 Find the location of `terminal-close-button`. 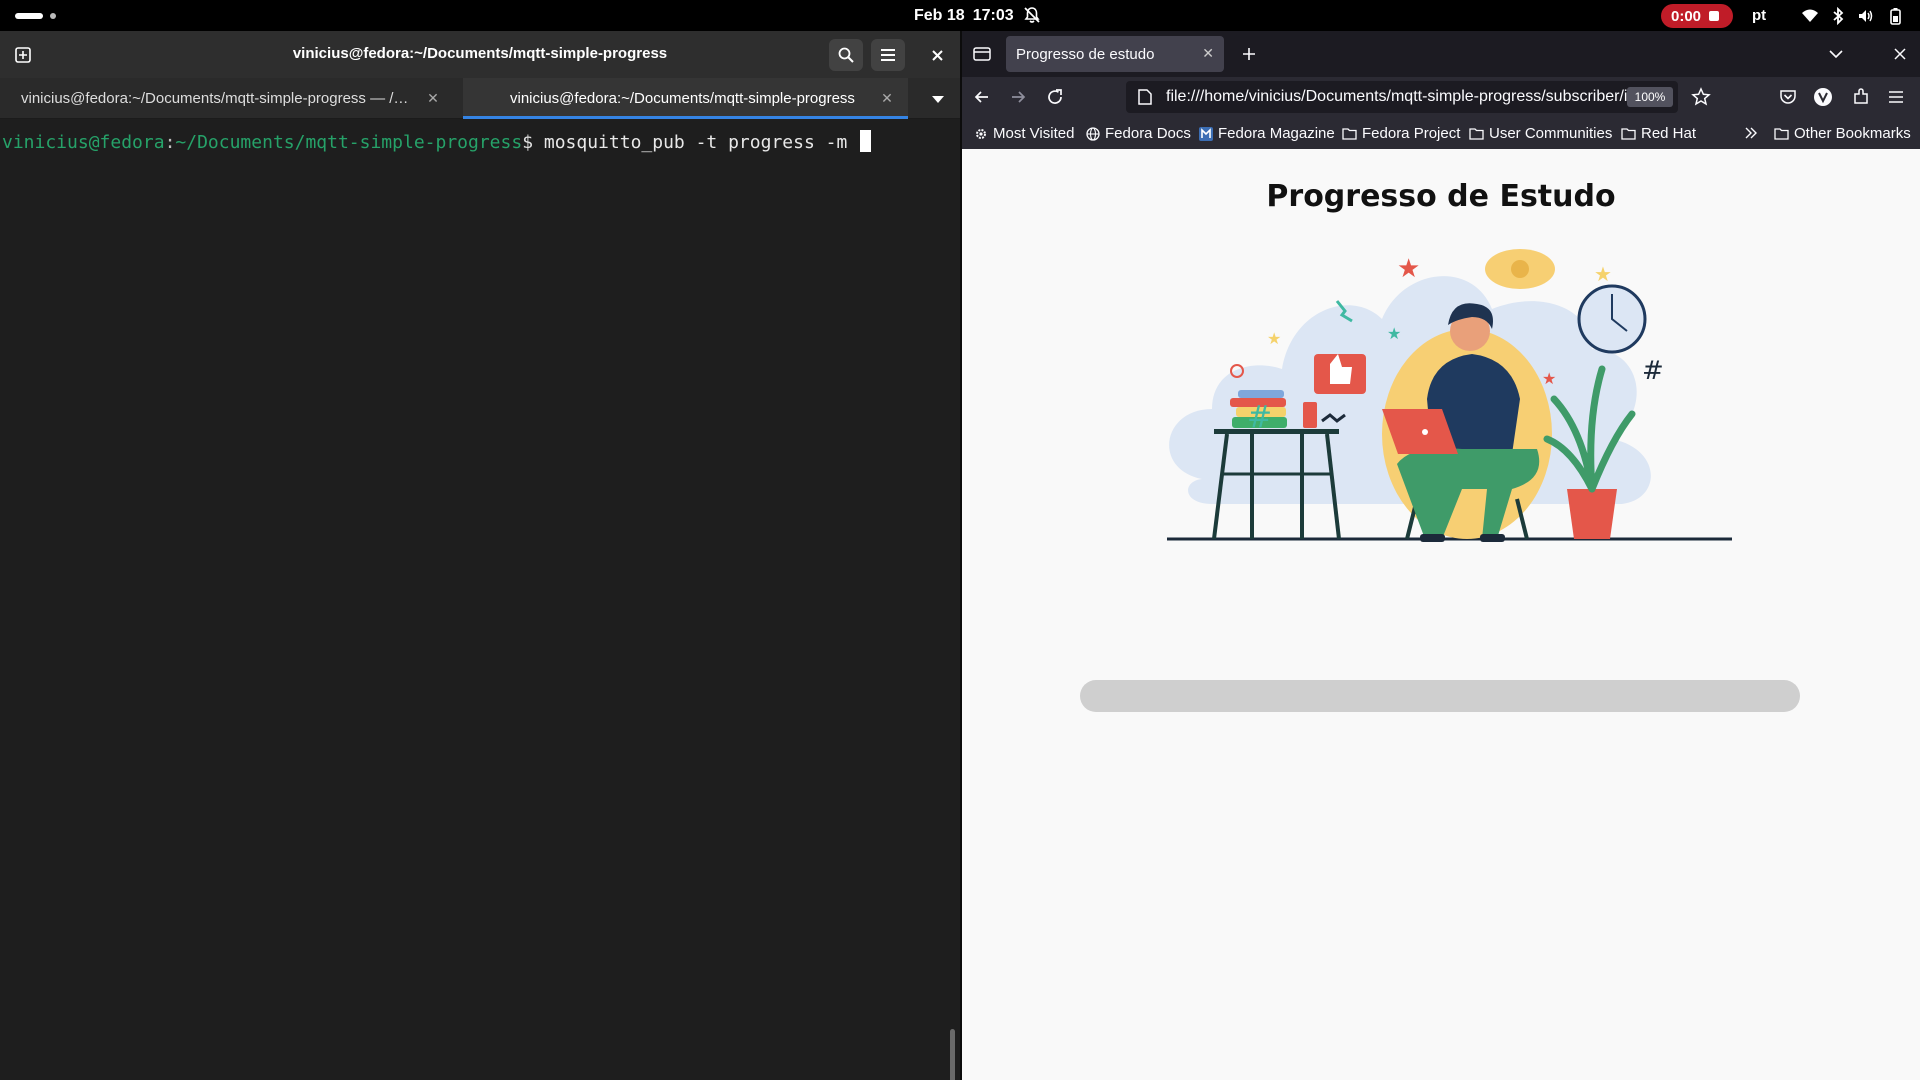

terminal-close-button is located at coordinates (937, 55).